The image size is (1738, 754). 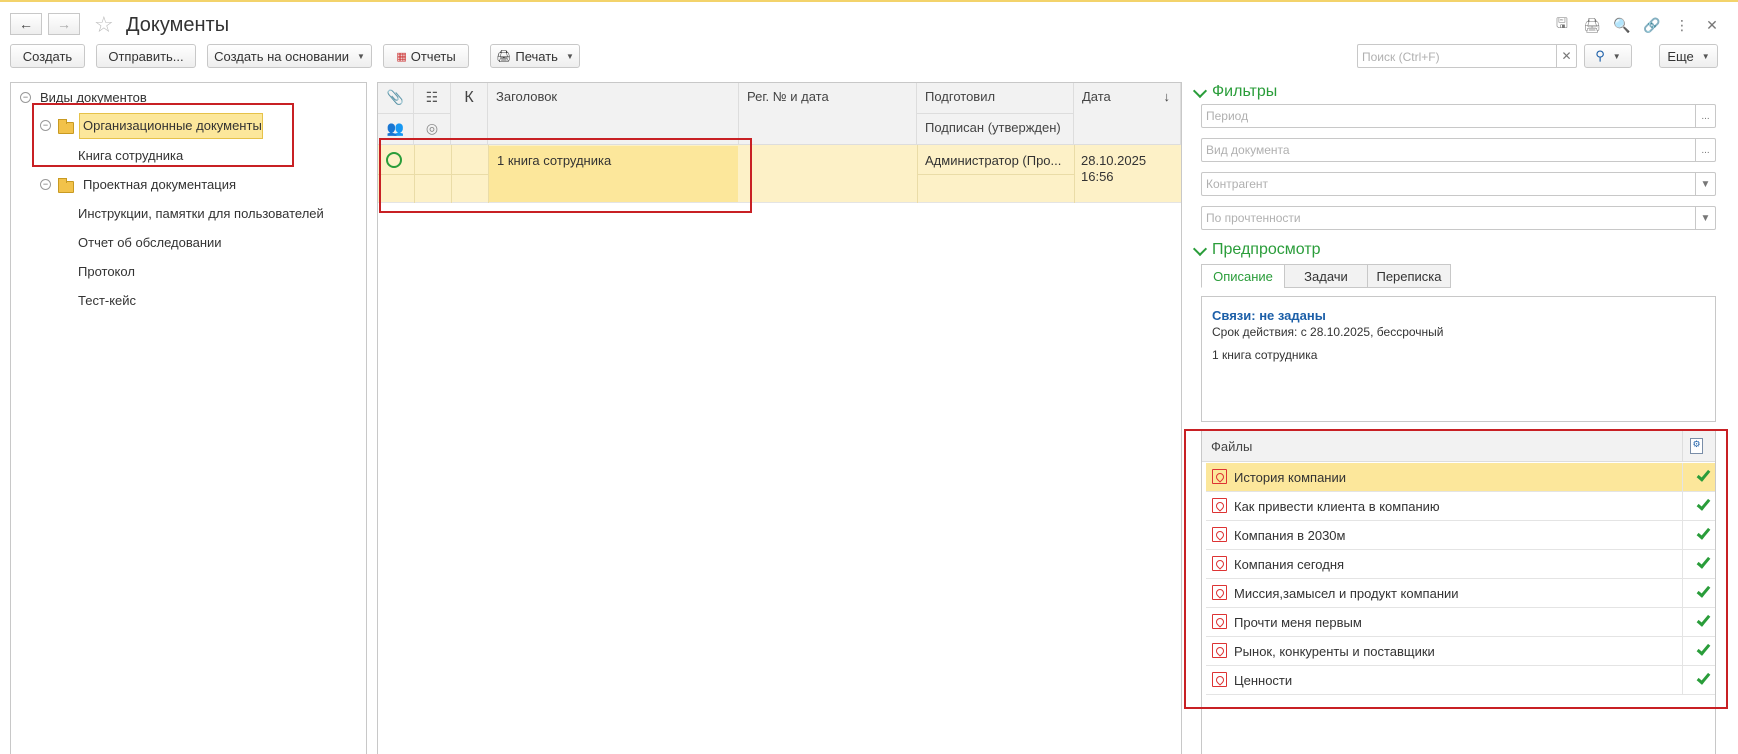 I want to click on paperclip-icon: 📎, so click(x=395, y=97).